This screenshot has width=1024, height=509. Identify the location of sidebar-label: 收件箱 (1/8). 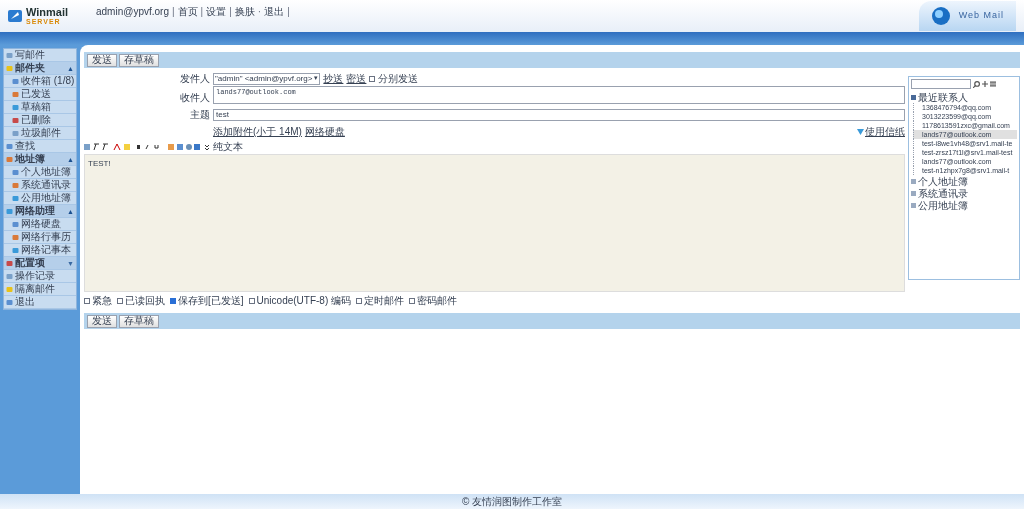
(48, 81).